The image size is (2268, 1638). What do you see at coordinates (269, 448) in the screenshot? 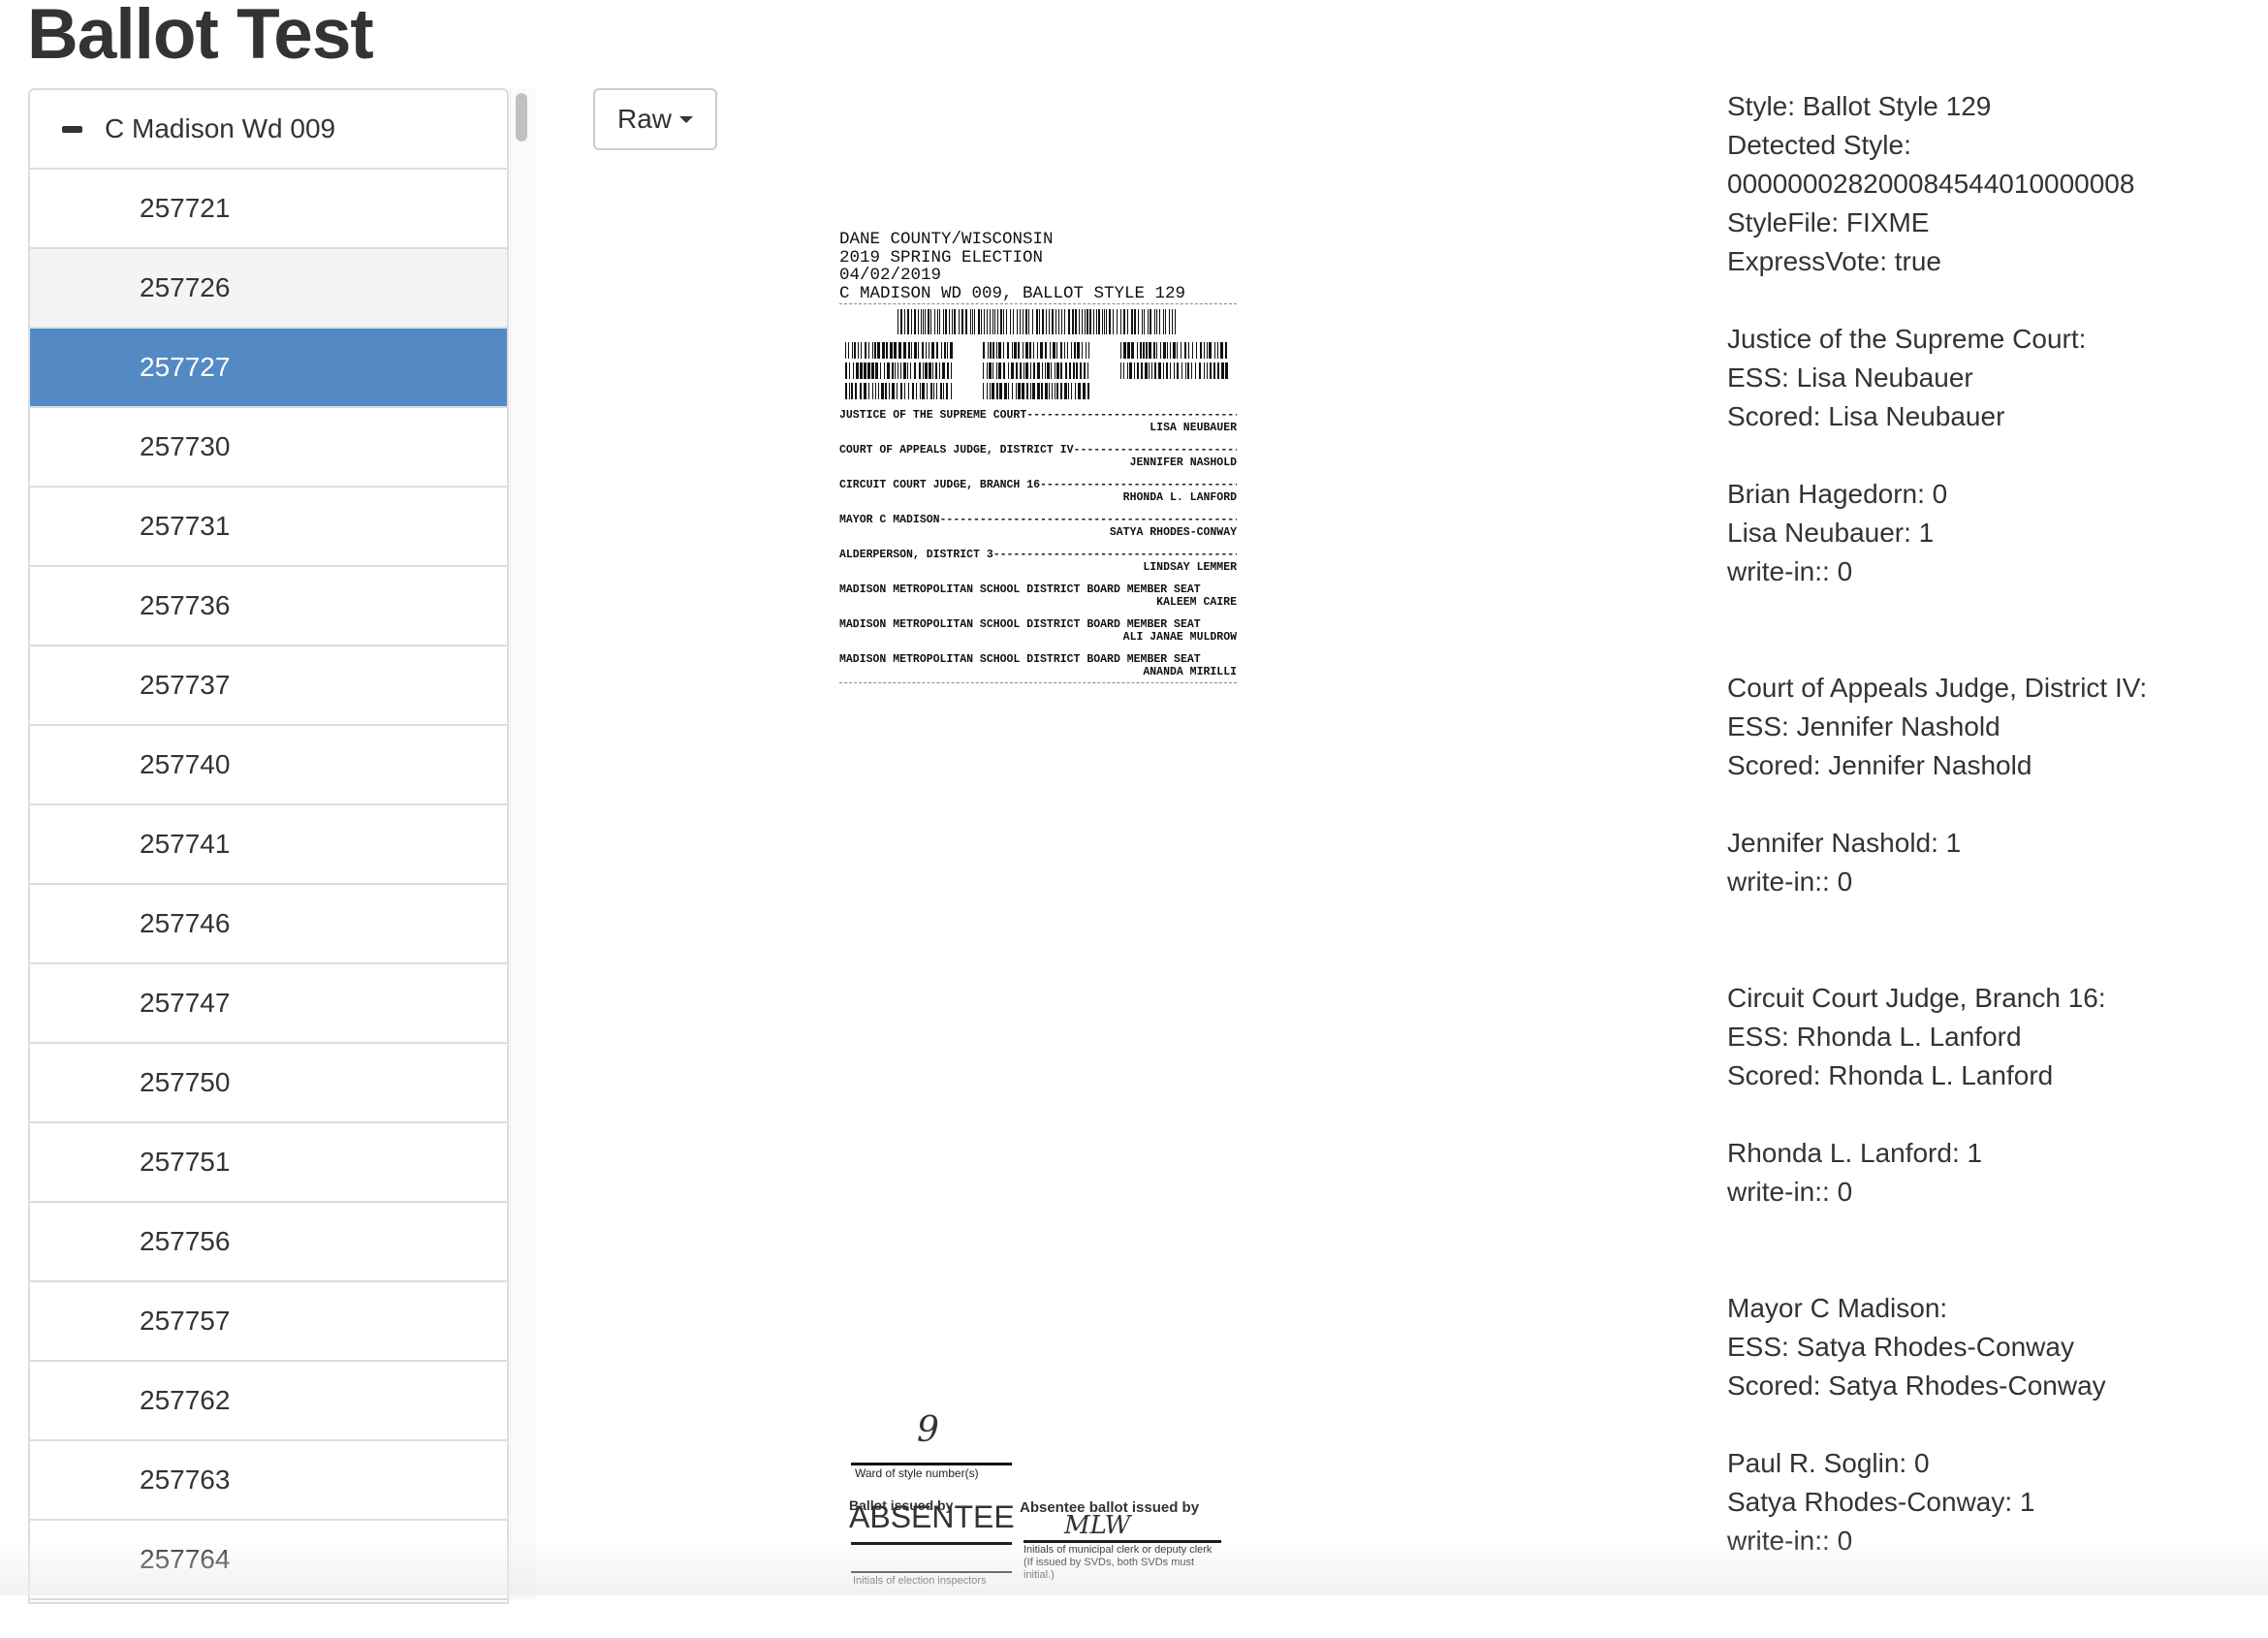
I see `sidebar-item-257730: 257730` at bounding box center [269, 448].